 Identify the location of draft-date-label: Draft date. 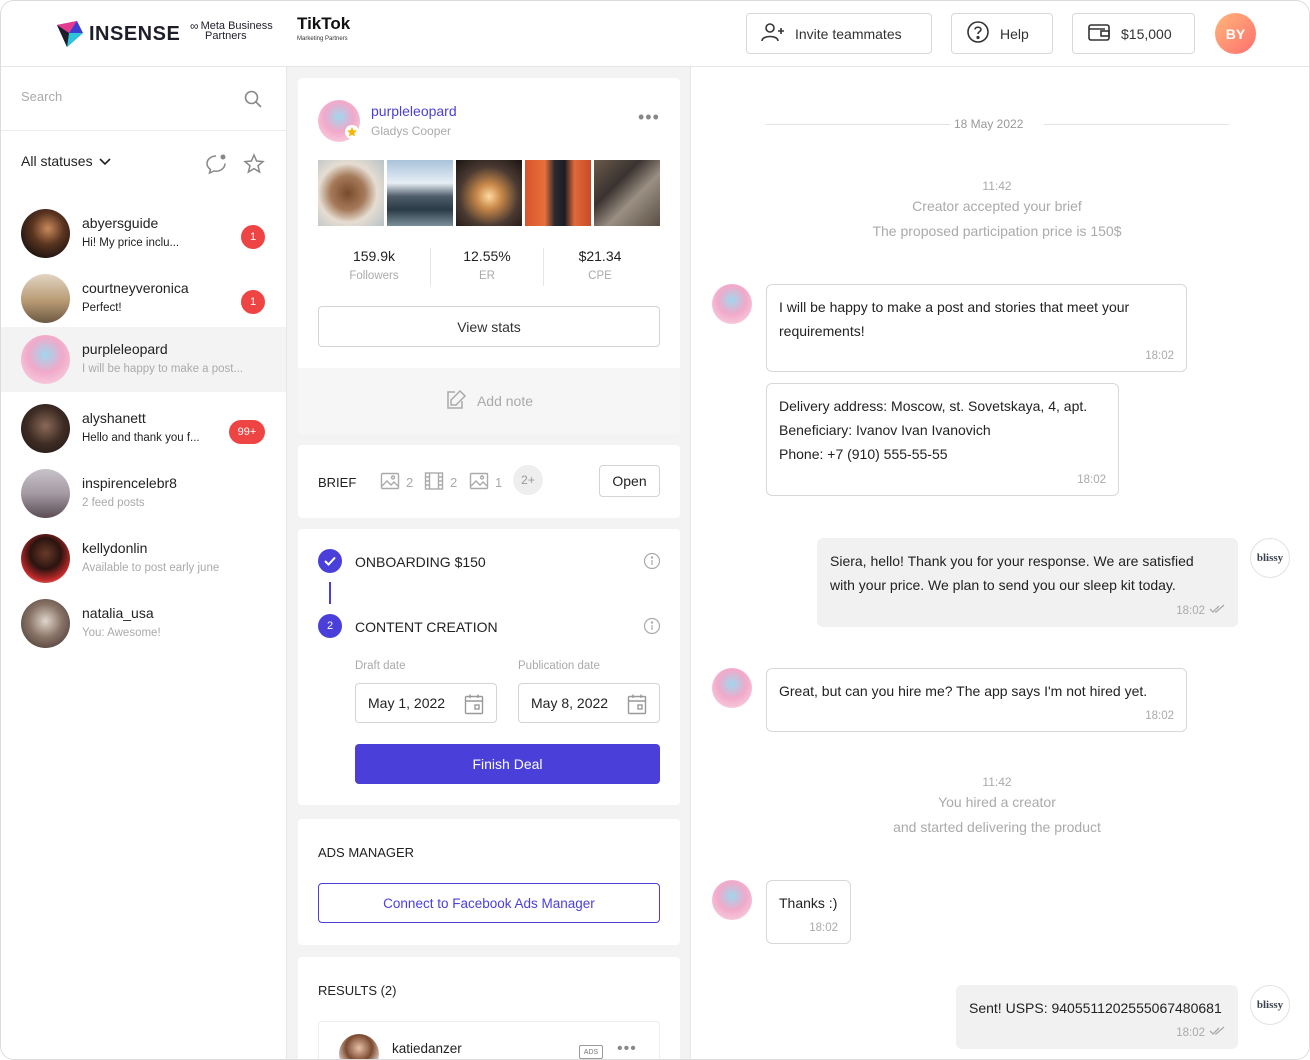
(380, 666).